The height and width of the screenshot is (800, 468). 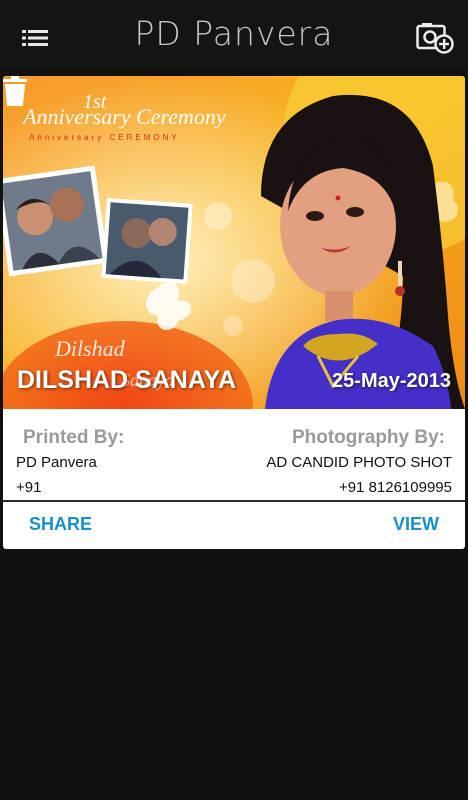 What do you see at coordinates (60, 524) in the screenshot?
I see `share-button: SHARE` at bounding box center [60, 524].